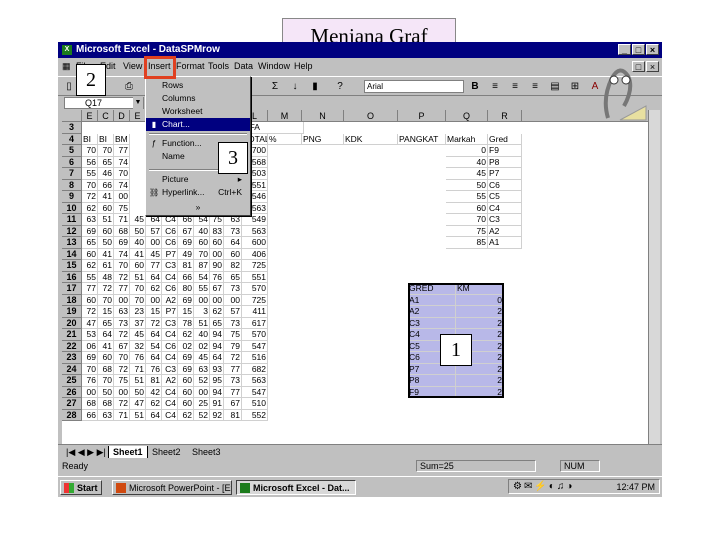 The height and width of the screenshot is (540, 720). I want to click on data-cell: 67, so click(217, 289).